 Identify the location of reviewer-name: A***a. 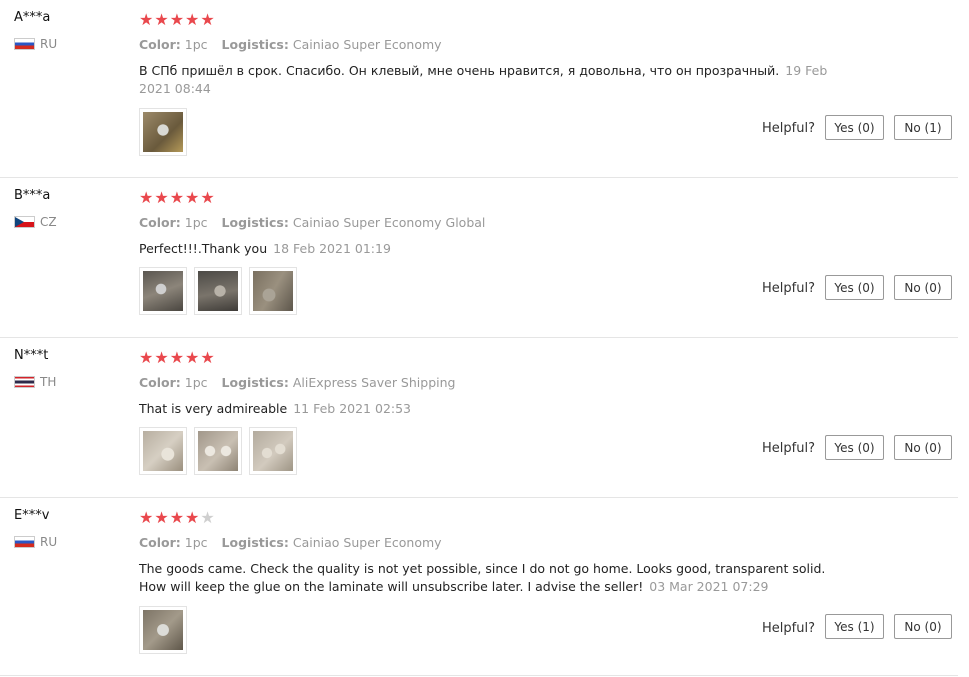
(32, 17).